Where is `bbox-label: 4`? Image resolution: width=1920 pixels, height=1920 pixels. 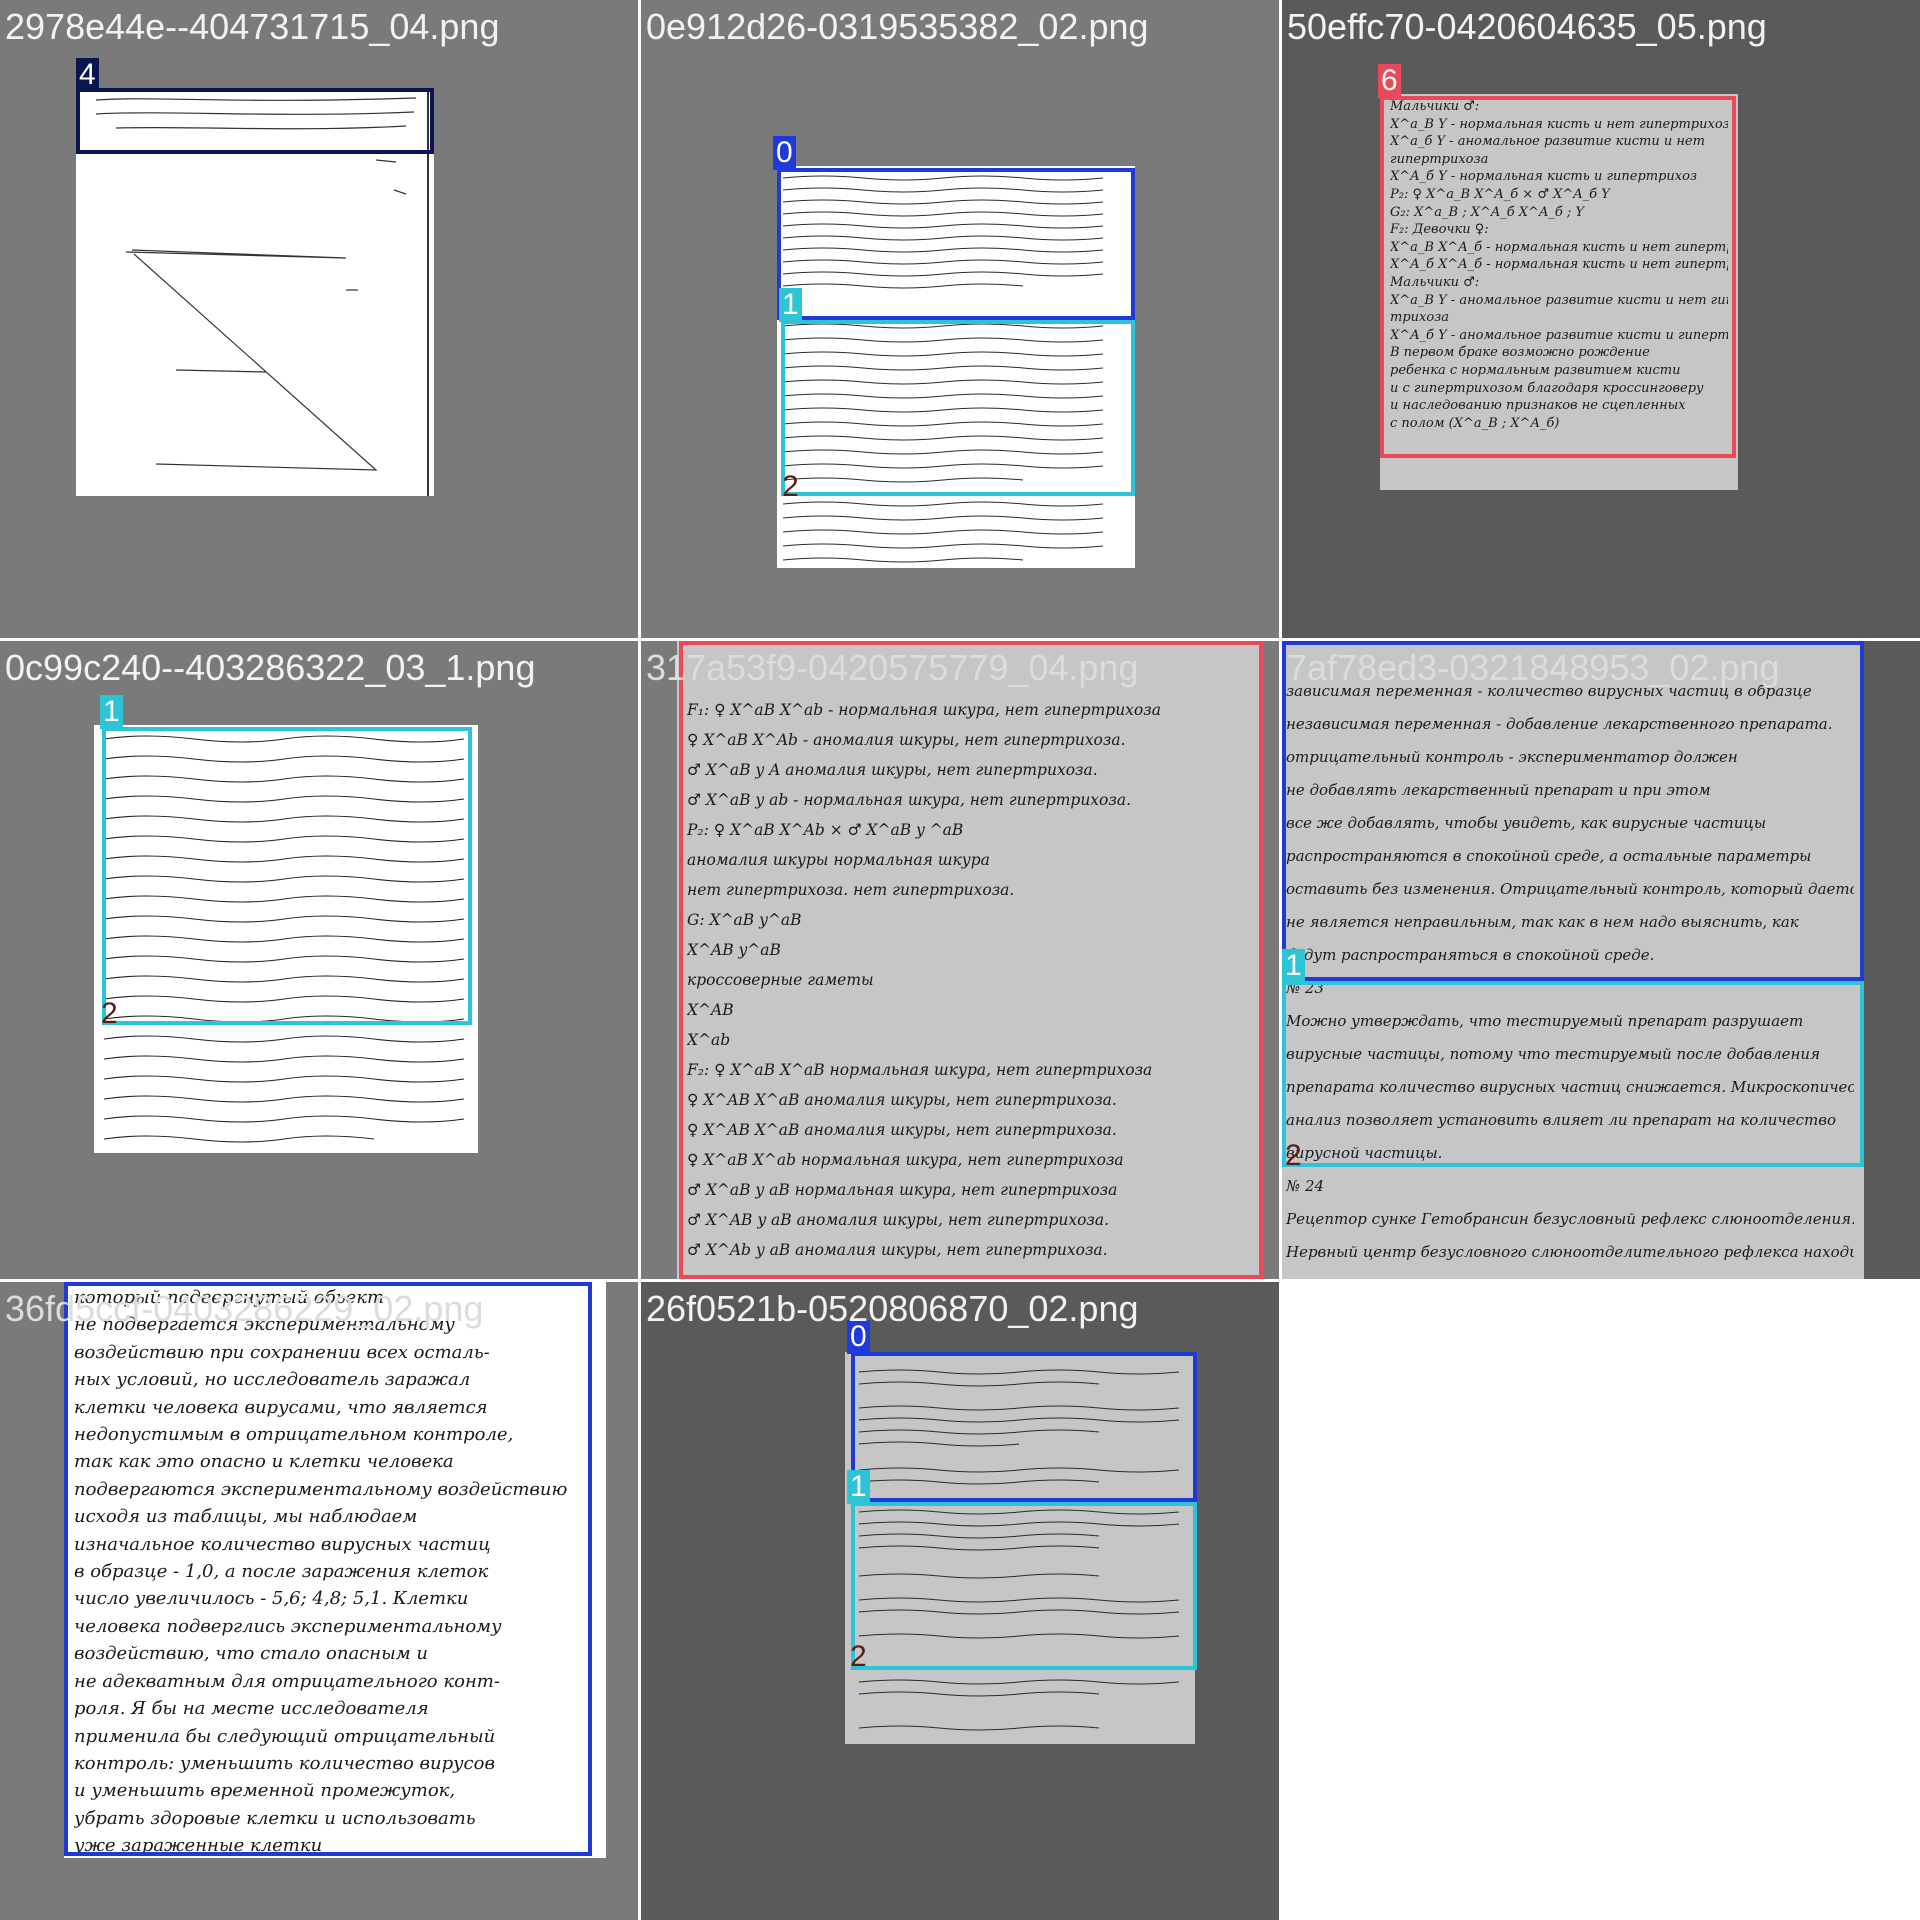
bbox-label: 4 is located at coordinates (87, 75).